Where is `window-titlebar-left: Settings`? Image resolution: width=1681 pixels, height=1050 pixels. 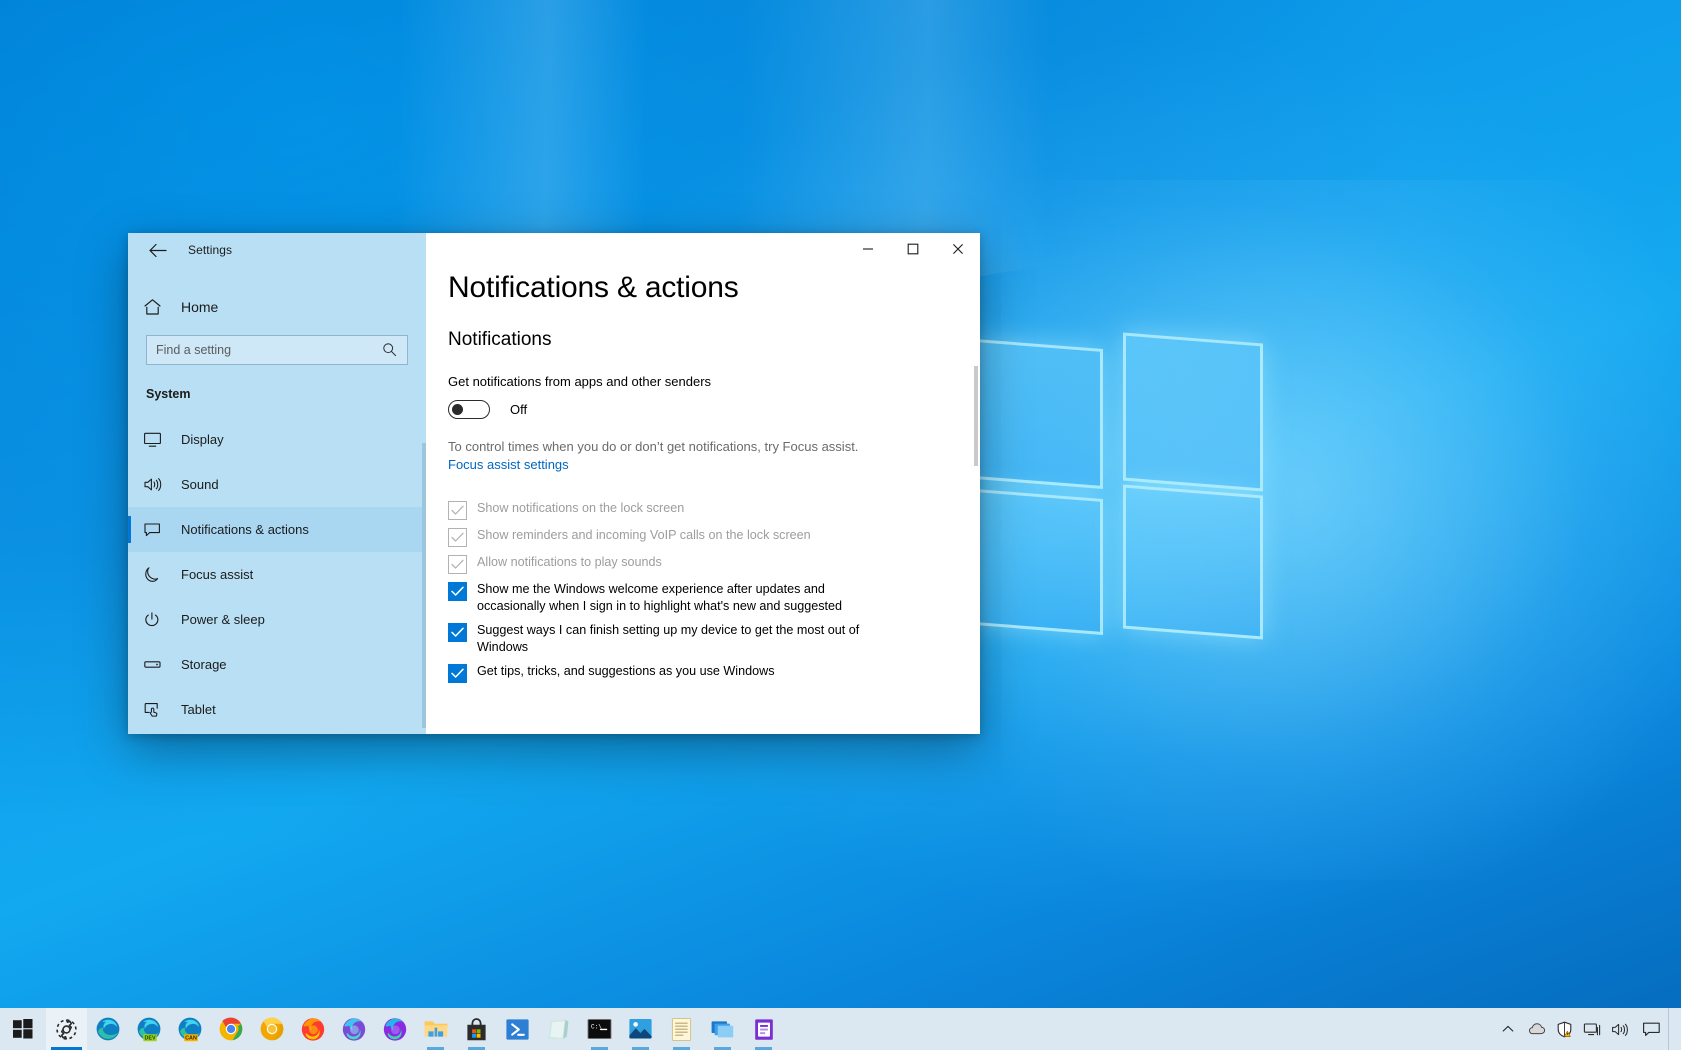 window-titlebar-left: Settings is located at coordinates (277, 250).